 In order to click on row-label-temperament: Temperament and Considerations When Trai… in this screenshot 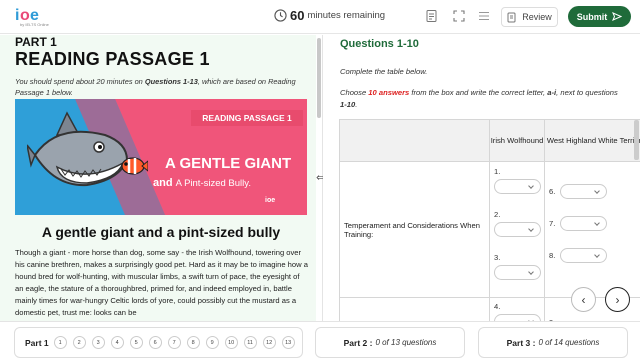, I will do `click(414, 229)`.